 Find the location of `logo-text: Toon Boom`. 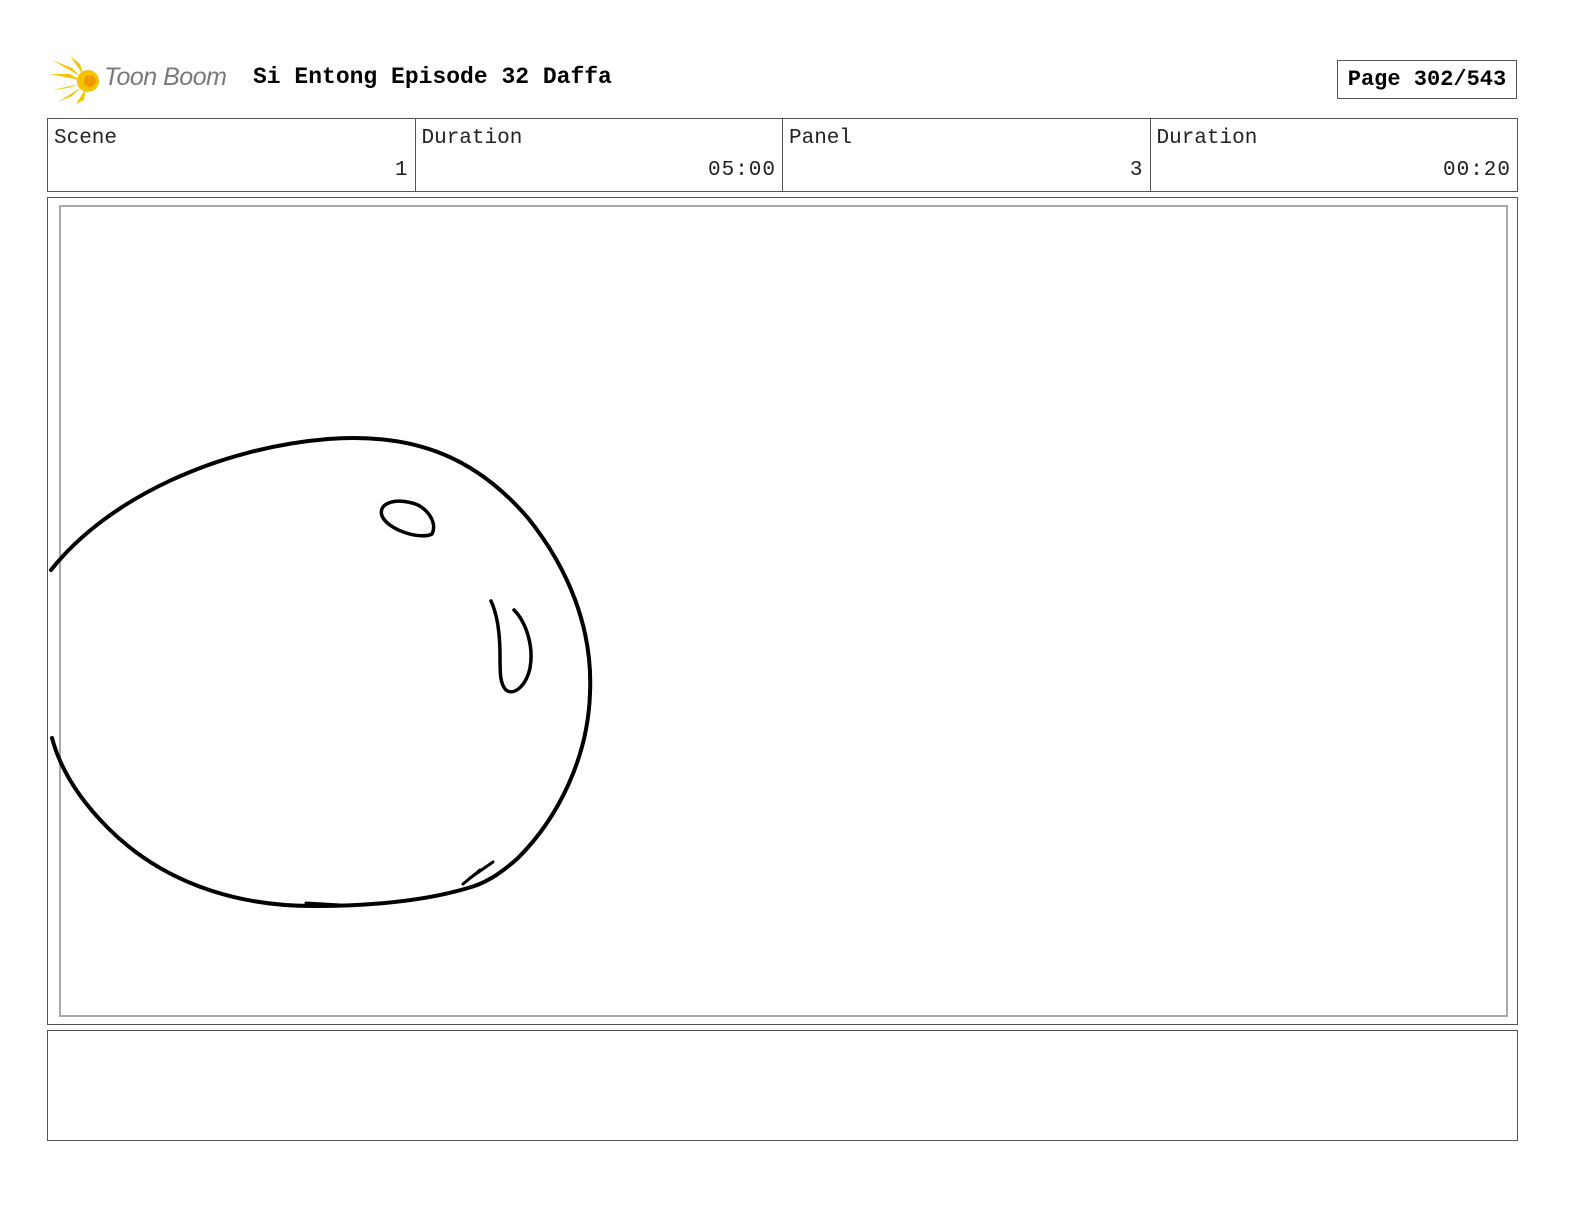

logo-text: Toon Boom is located at coordinates (165, 77).